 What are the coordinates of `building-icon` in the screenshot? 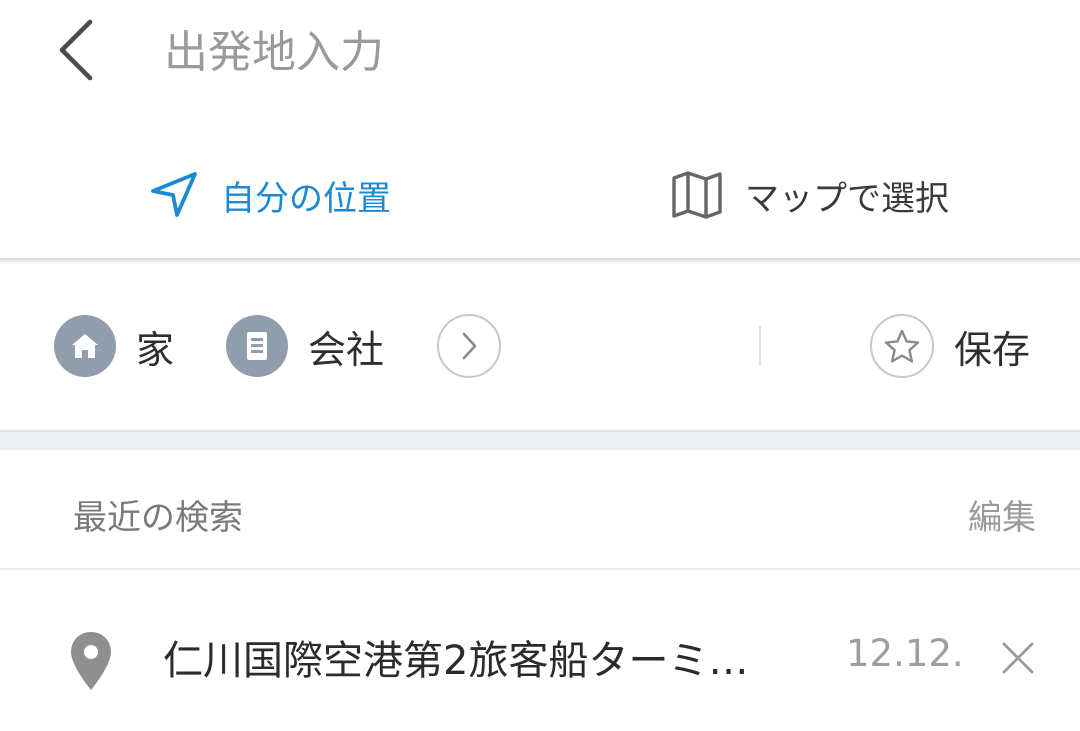 It's located at (257, 346).